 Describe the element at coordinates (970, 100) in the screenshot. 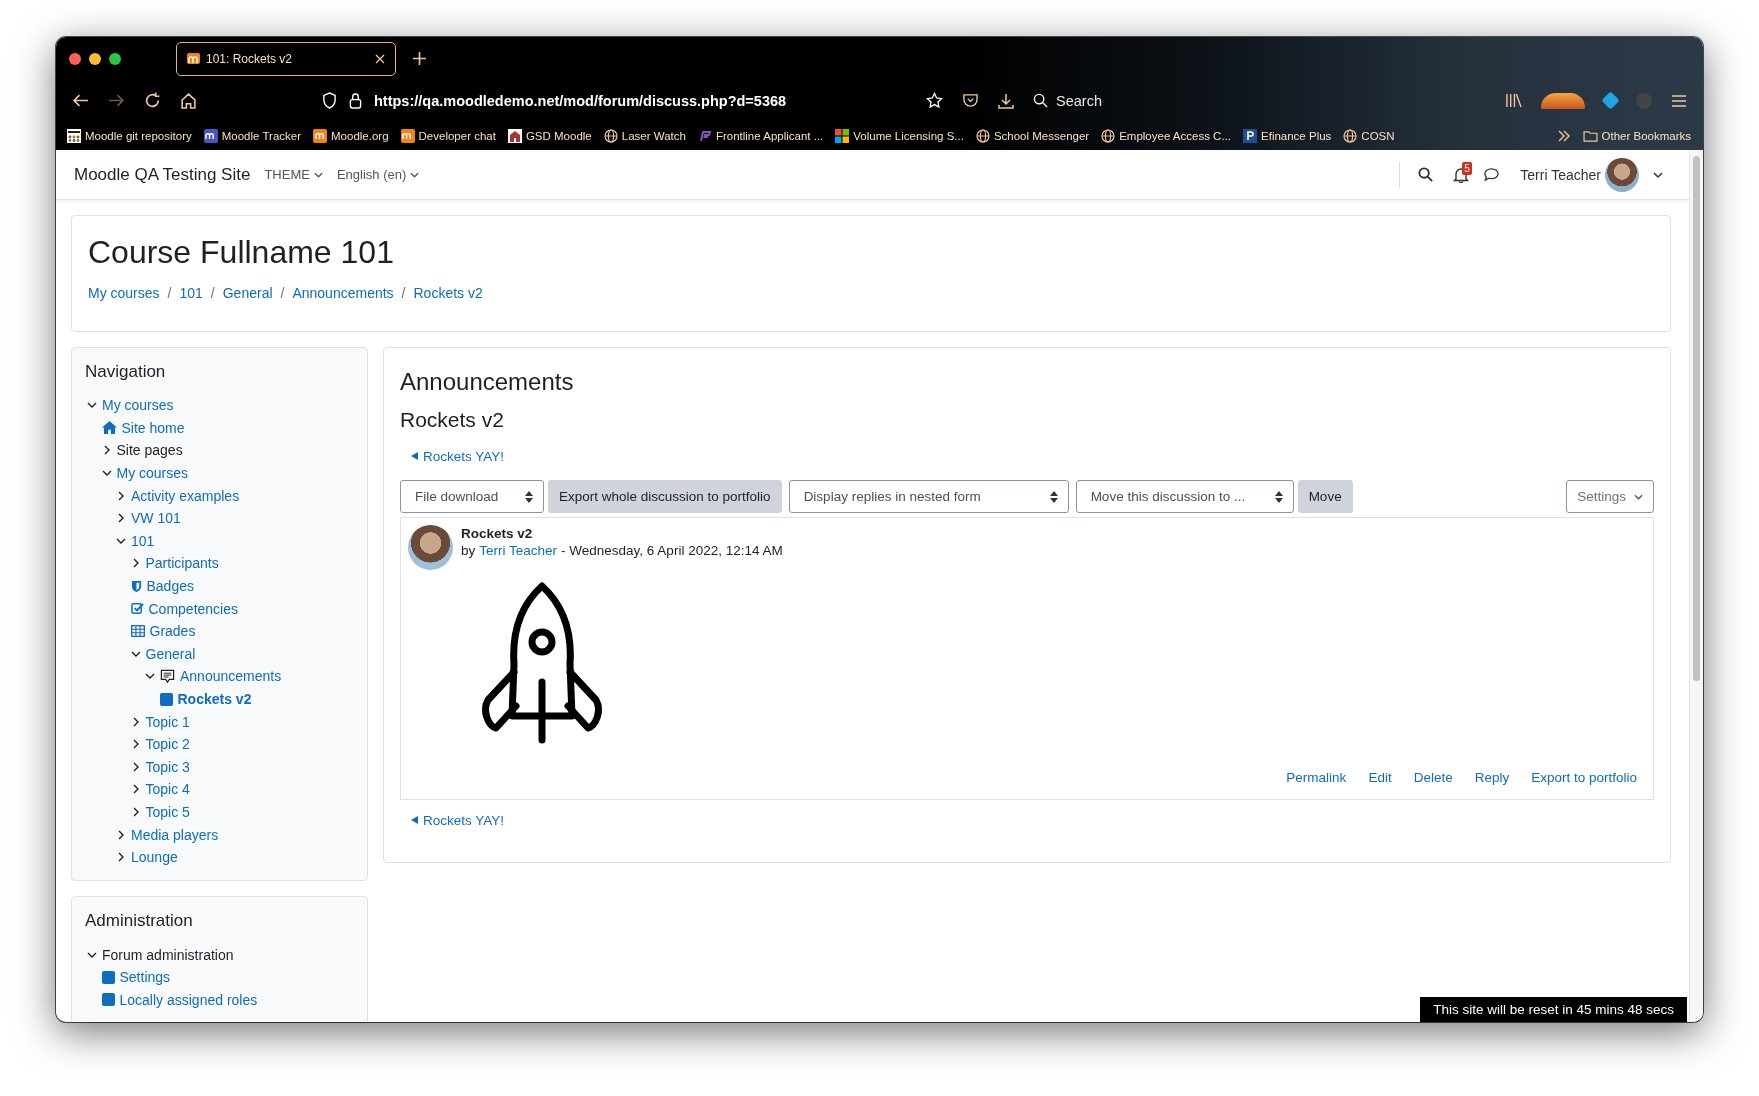

I see `pocket-icon` at that location.